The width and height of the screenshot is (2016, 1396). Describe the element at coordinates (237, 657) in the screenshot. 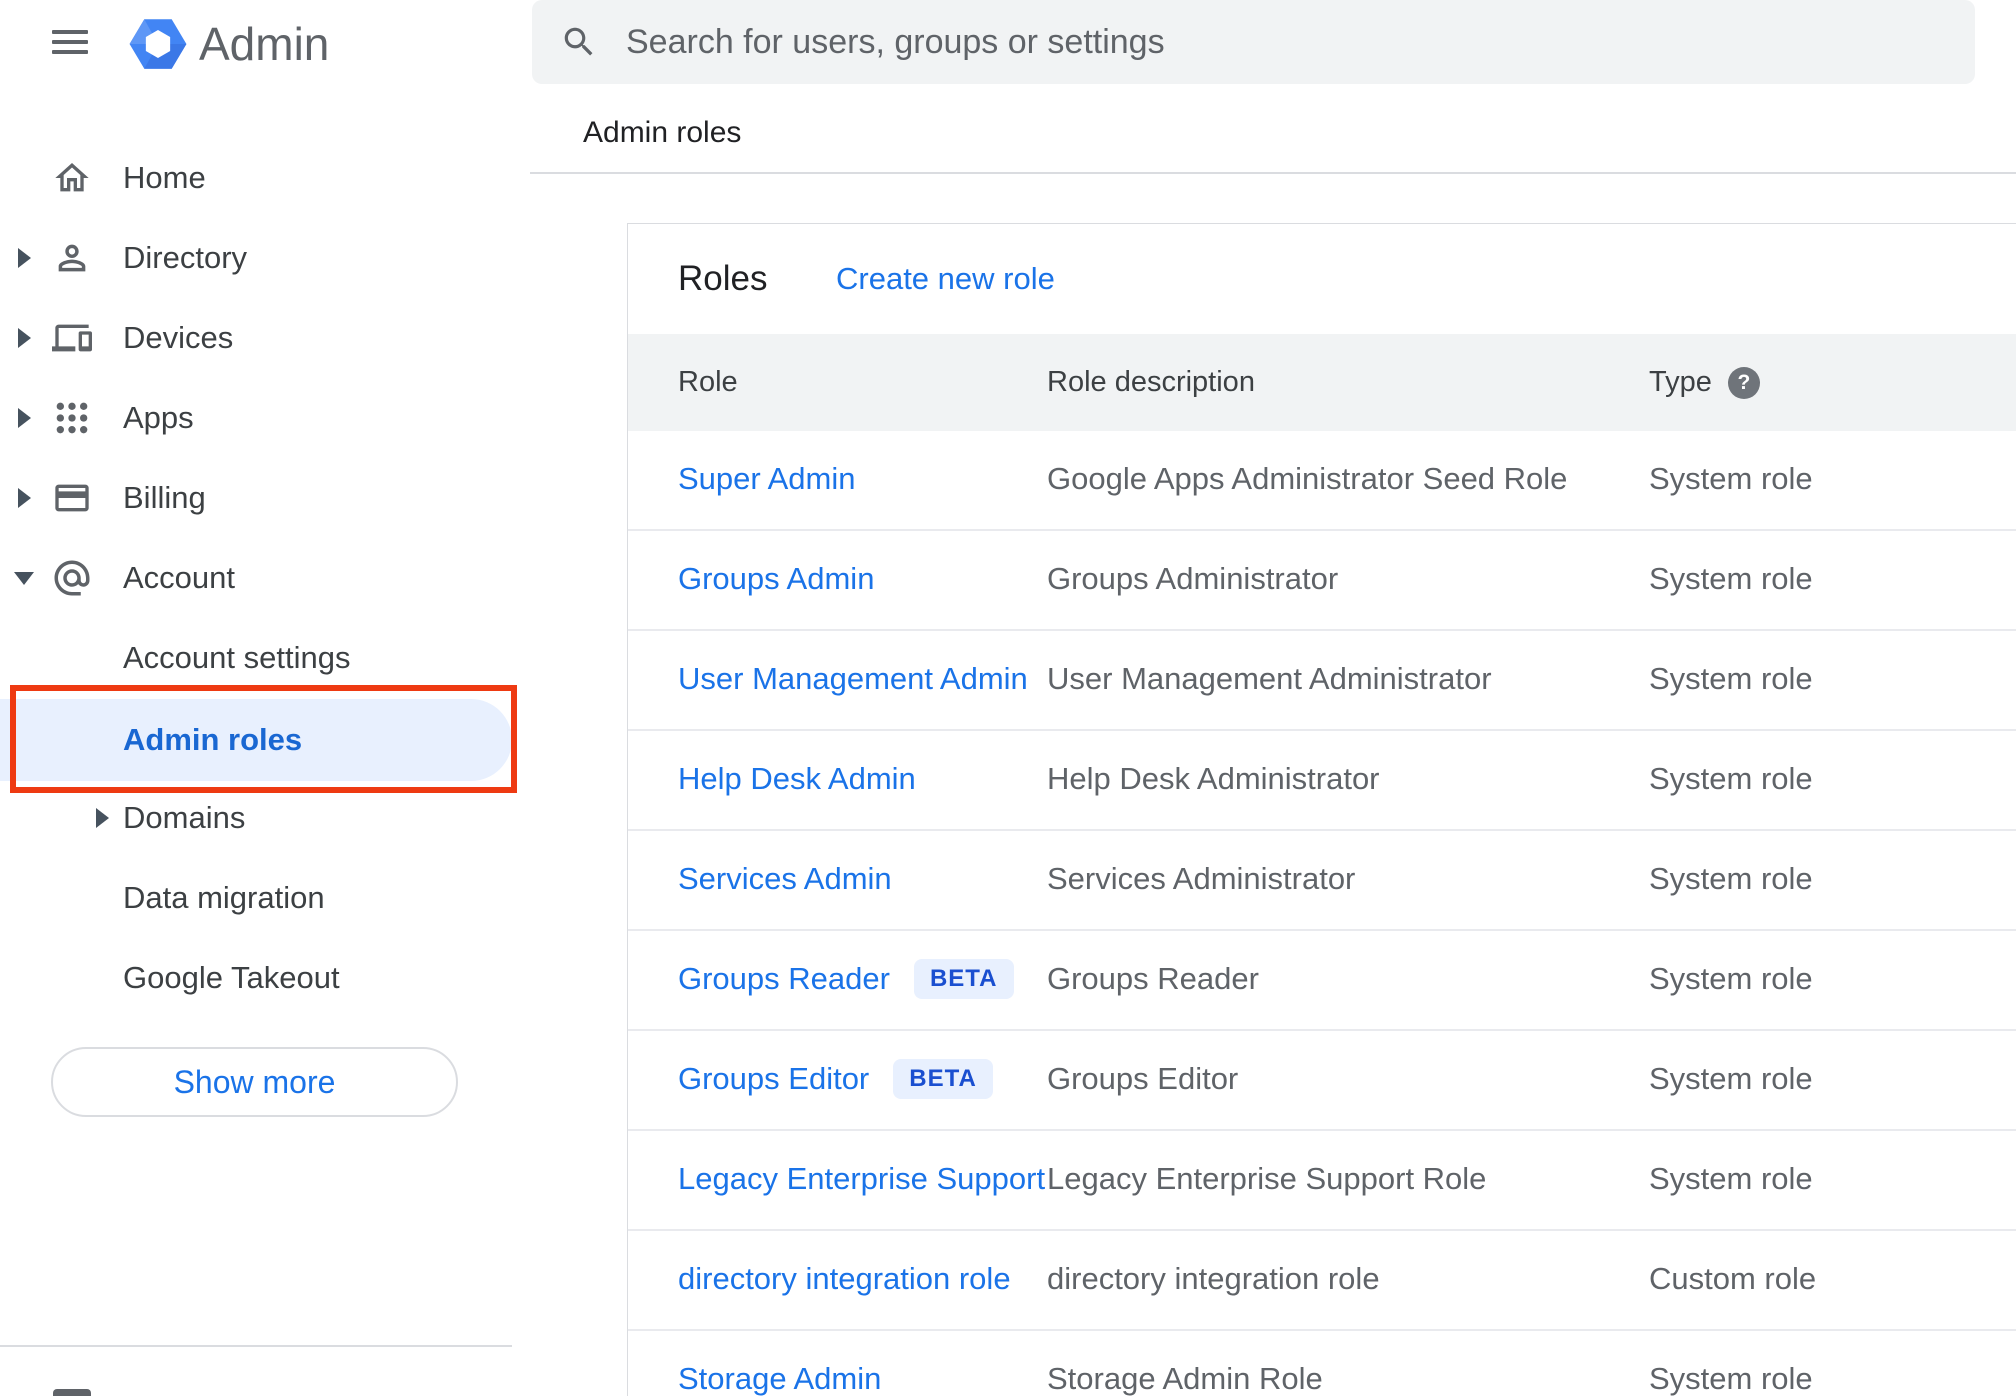

I see `sidebar-item-label: Account settings` at that location.